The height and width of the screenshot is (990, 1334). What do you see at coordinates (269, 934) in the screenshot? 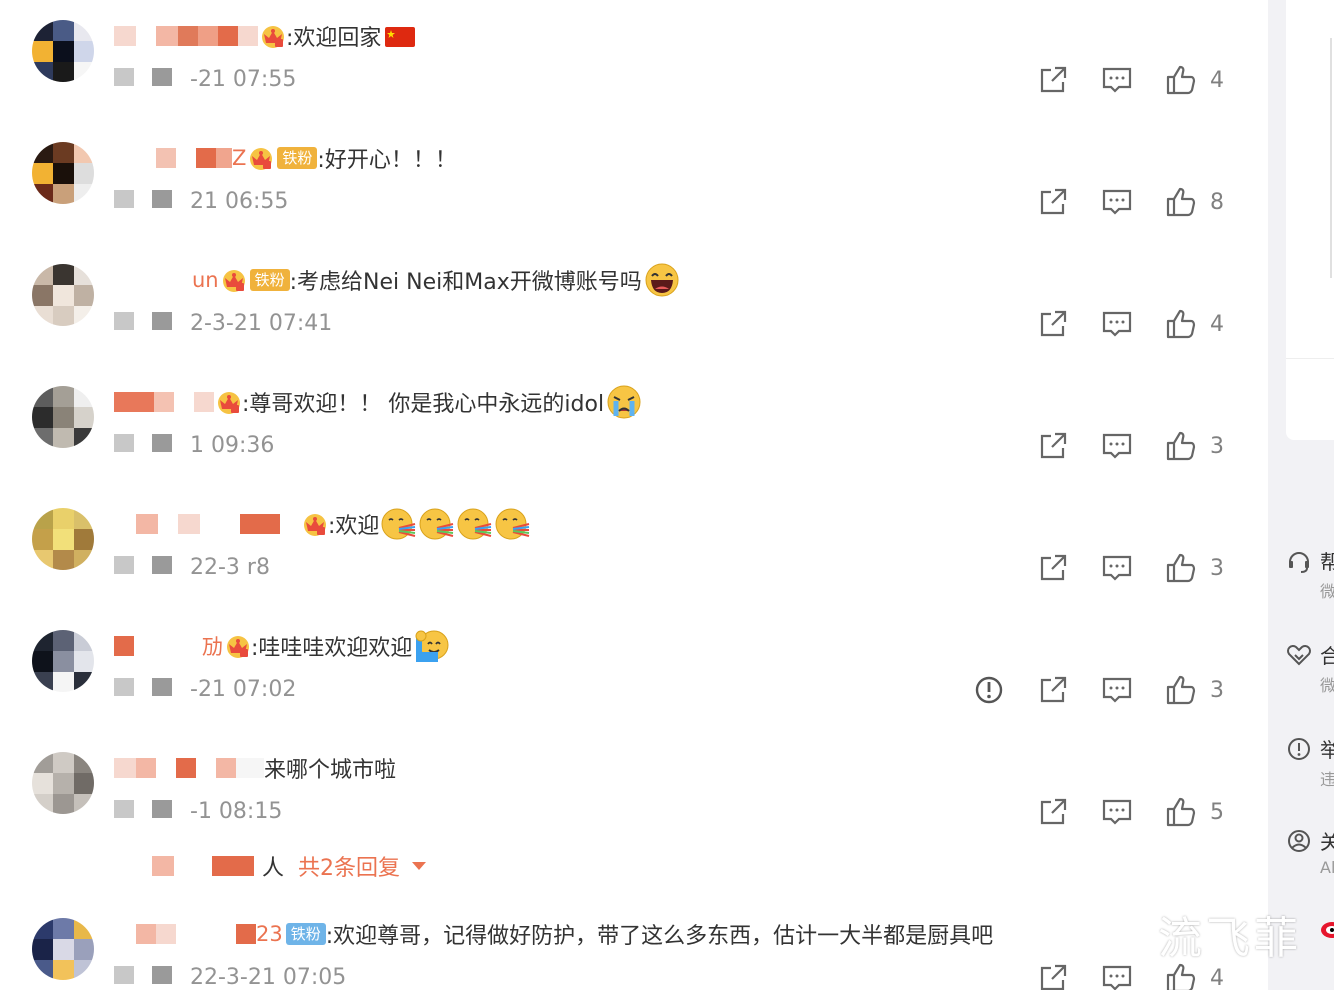
I see `username-fragment: 23` at bounding box center [269, 934].